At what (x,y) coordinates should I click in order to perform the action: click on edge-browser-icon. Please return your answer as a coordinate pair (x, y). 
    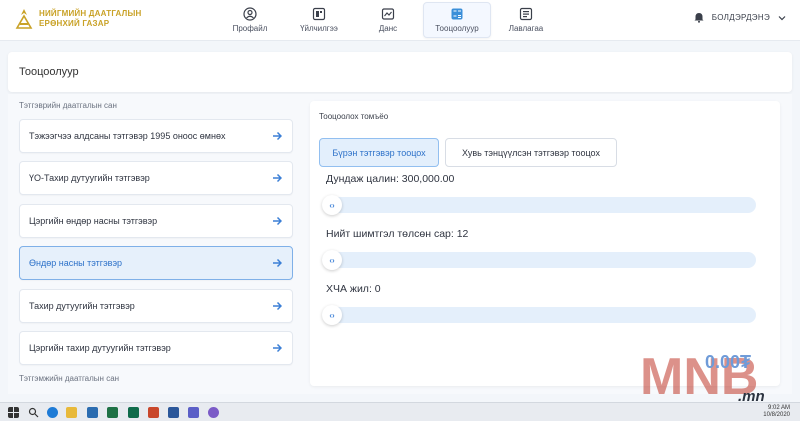
    Looking at the image, I should click on (52, 412).